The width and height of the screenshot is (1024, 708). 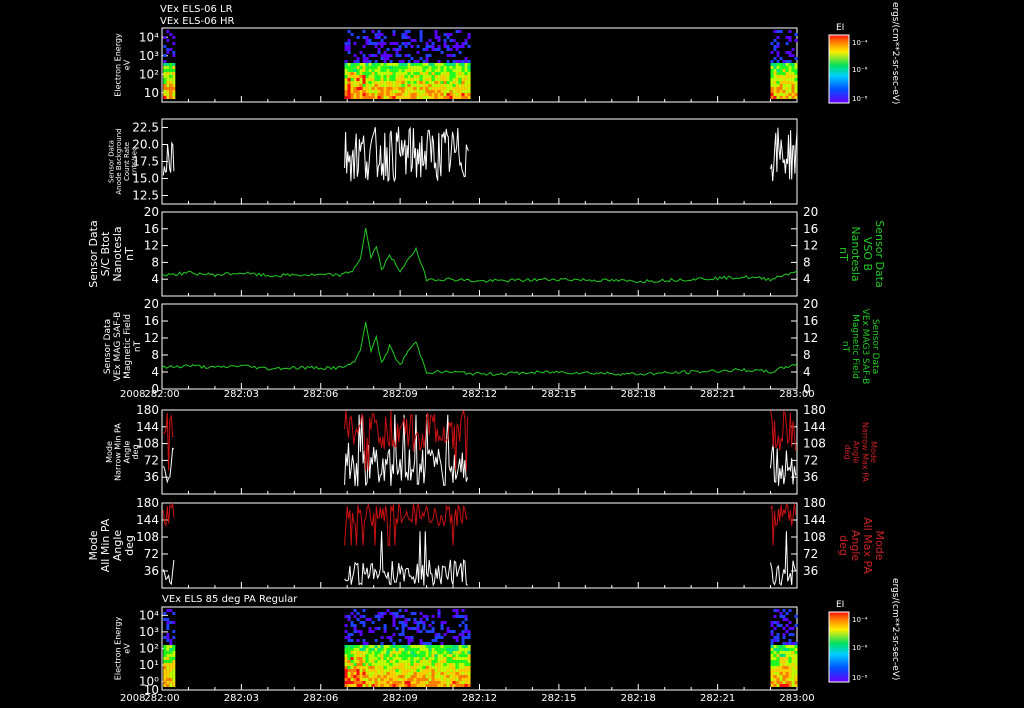 I want to click on colorbar-units-top: ergs/(cm**2-sr-sec-eV), so click(x=895, y=53).